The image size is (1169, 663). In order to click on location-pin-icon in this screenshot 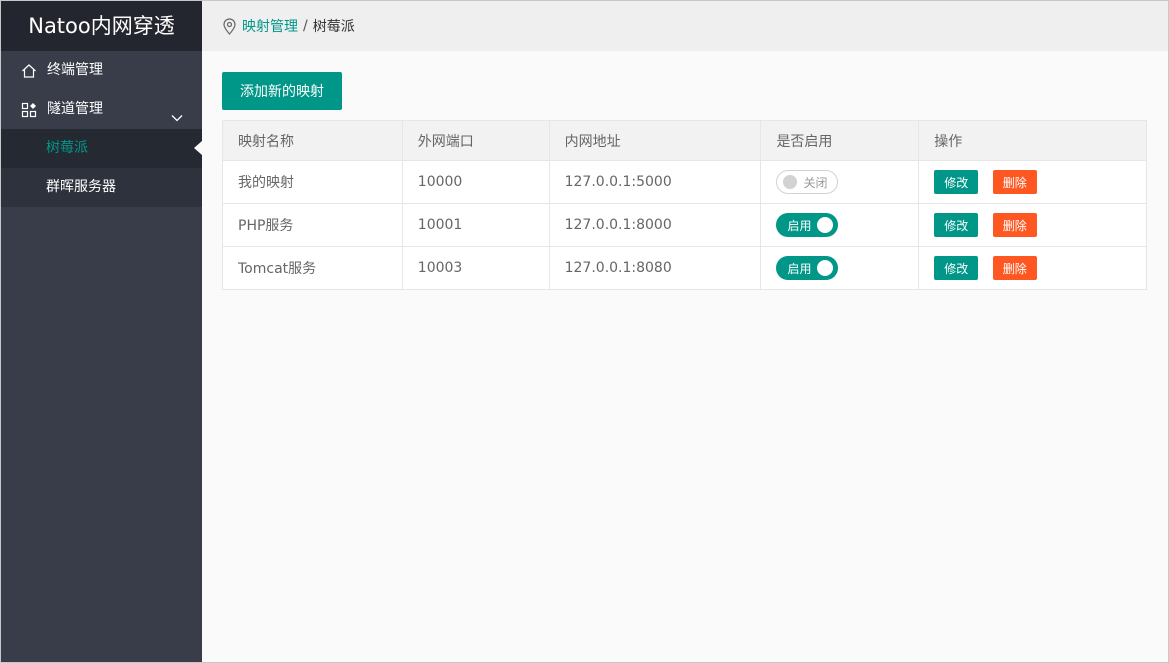, I will do `click(229, 26)`.